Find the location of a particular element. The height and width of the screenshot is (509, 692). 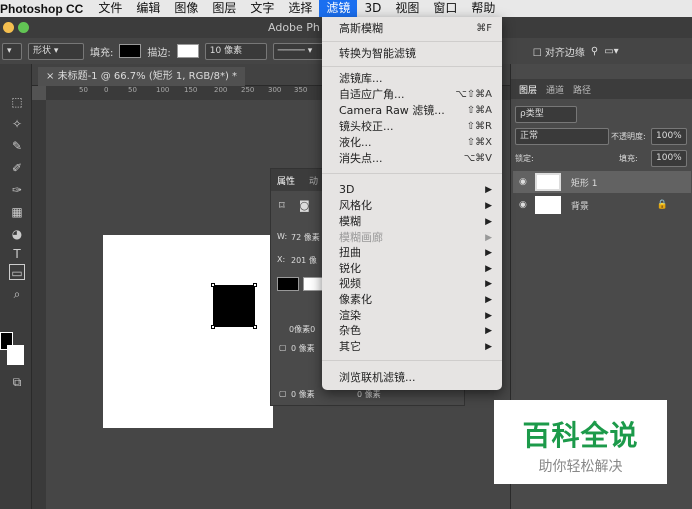

menu-item-lens-correction: 镜头校正... ⇧⌘R is located at coordinates (412, 127).